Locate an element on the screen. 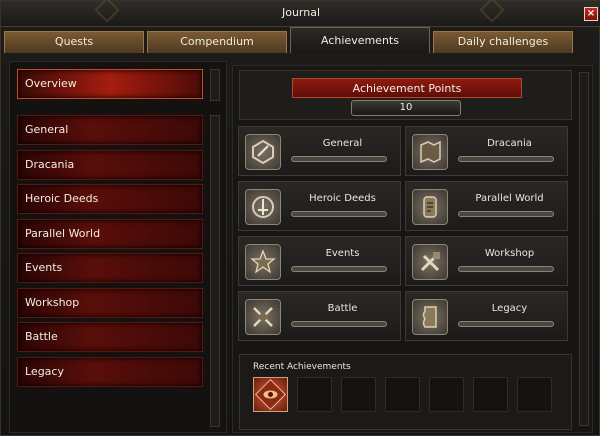 This screenshot has width=600, height=436. category-name: Heroic Deeds is located at coordinates (342, 198).